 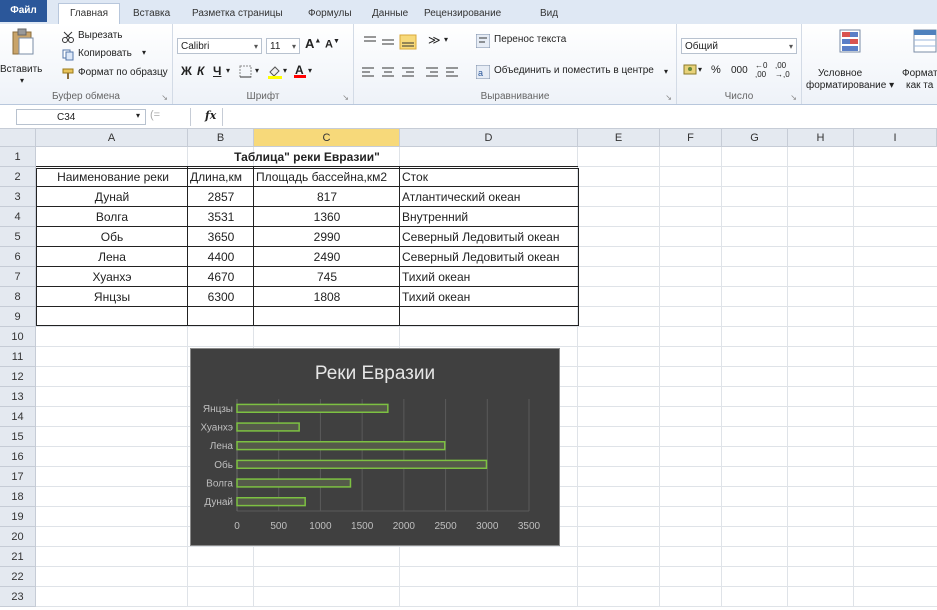 What do you see at coordinates (410, 72) in the screenshot?
I see `horizontal-align-icons` at bounding box center [410, 72].